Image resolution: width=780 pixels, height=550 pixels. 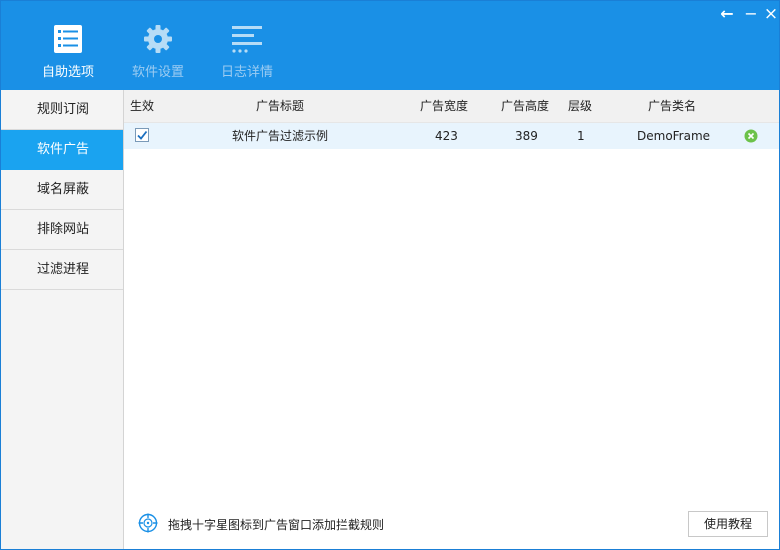 I want to click on column-enabled: 生效, so click(x=142, y=106).